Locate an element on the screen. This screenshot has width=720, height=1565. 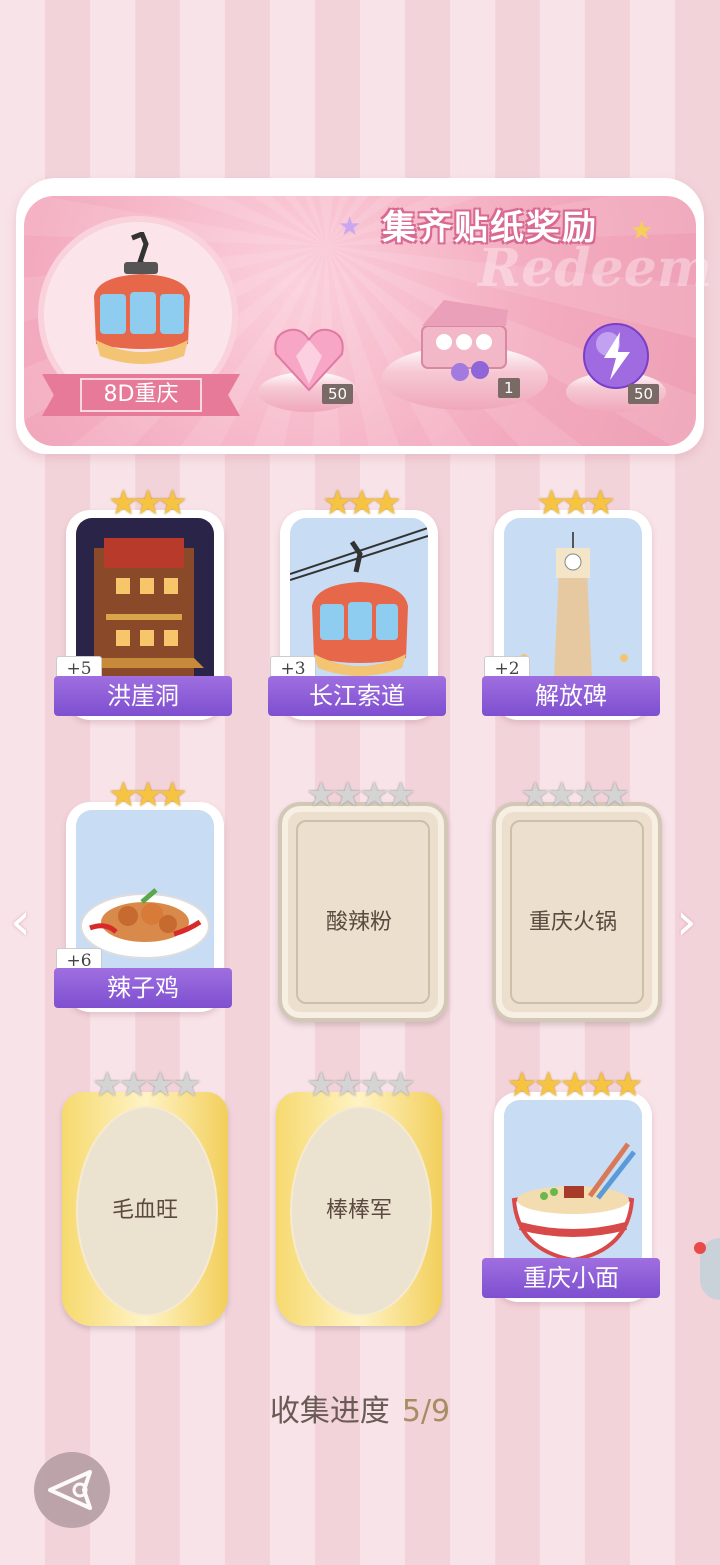
sticker-name: 长江索道 is located at coordinates (357, 696).